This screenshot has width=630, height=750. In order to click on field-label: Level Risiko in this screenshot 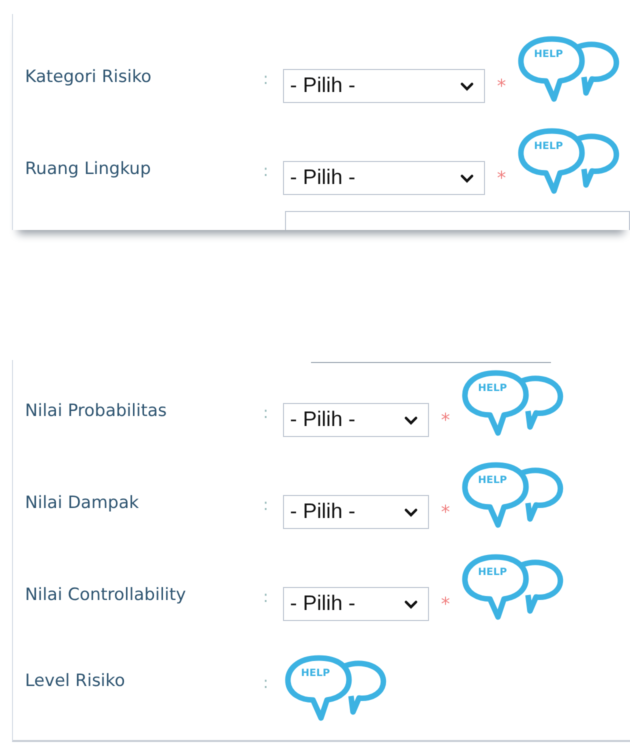, I will do `click(75, 681)`.